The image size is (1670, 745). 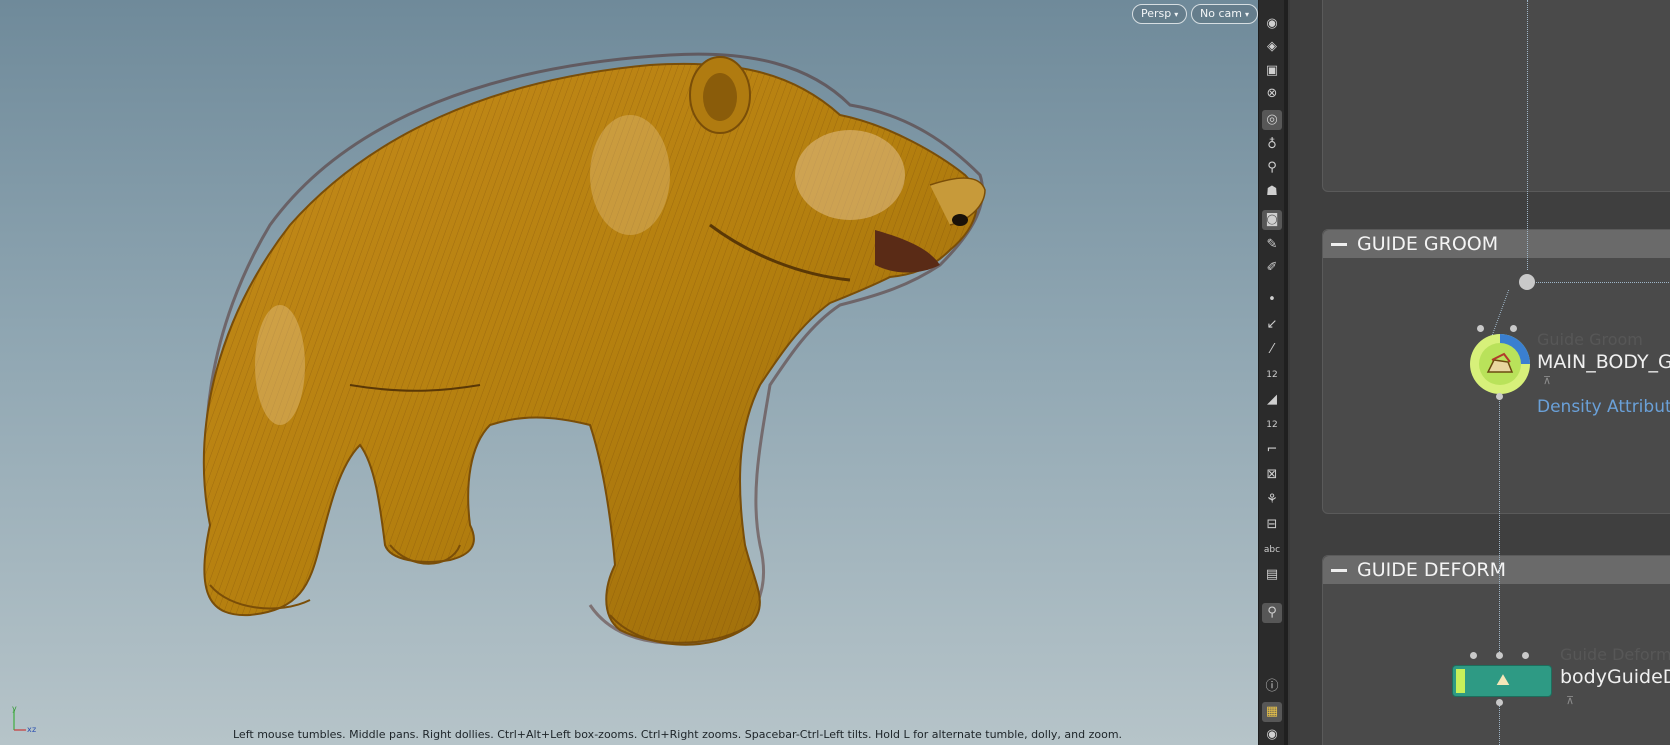 I want to click on persp-menu-button: Persp ▾, so click(x=1160, y=14).